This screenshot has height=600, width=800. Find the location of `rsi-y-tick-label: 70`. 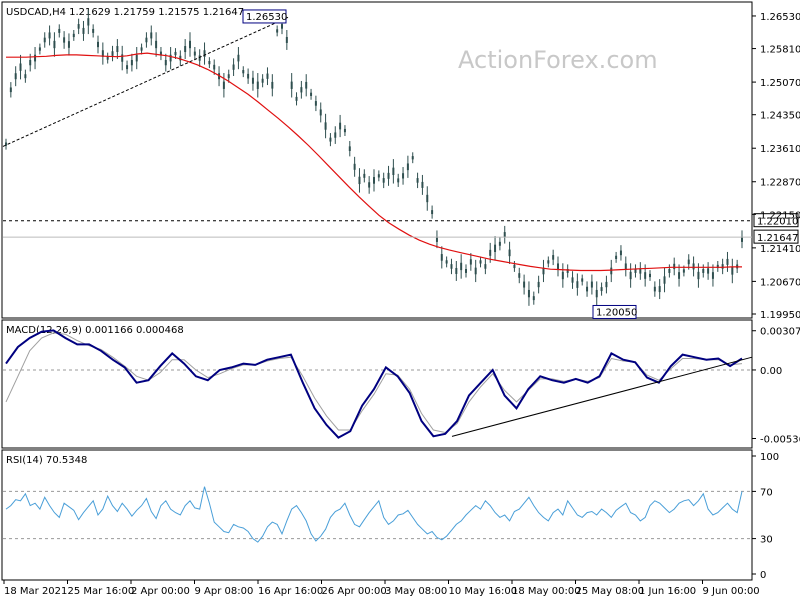

rsi-y-tick-label: 70 is located at coordinates (766, 492).